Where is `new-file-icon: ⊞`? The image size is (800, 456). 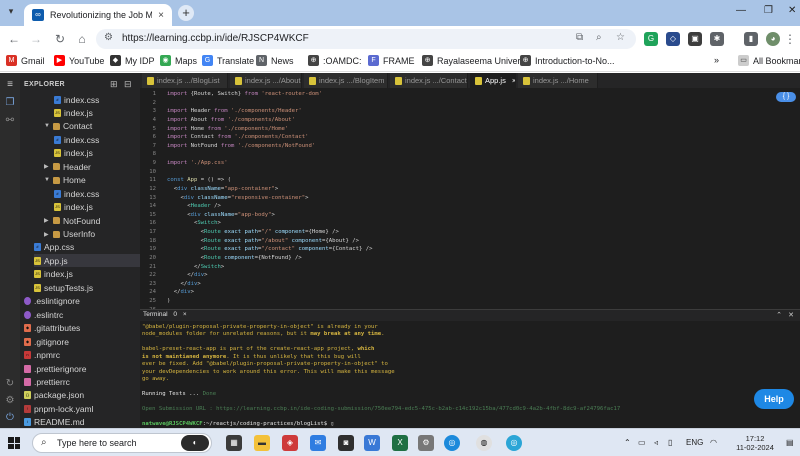 new-file-icon: ⊞ is located at coordinates (114, 84).